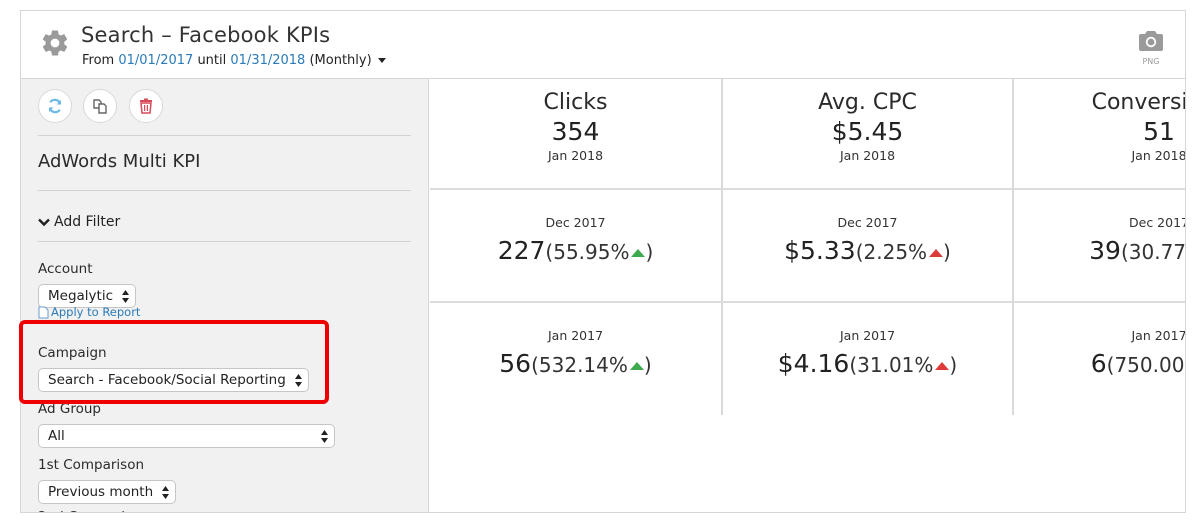 This screenshot has height=525, width=1200. Describe the element at coordinates (1159, 131) in the screenshot. I see `kpi-value: 51` at that location.